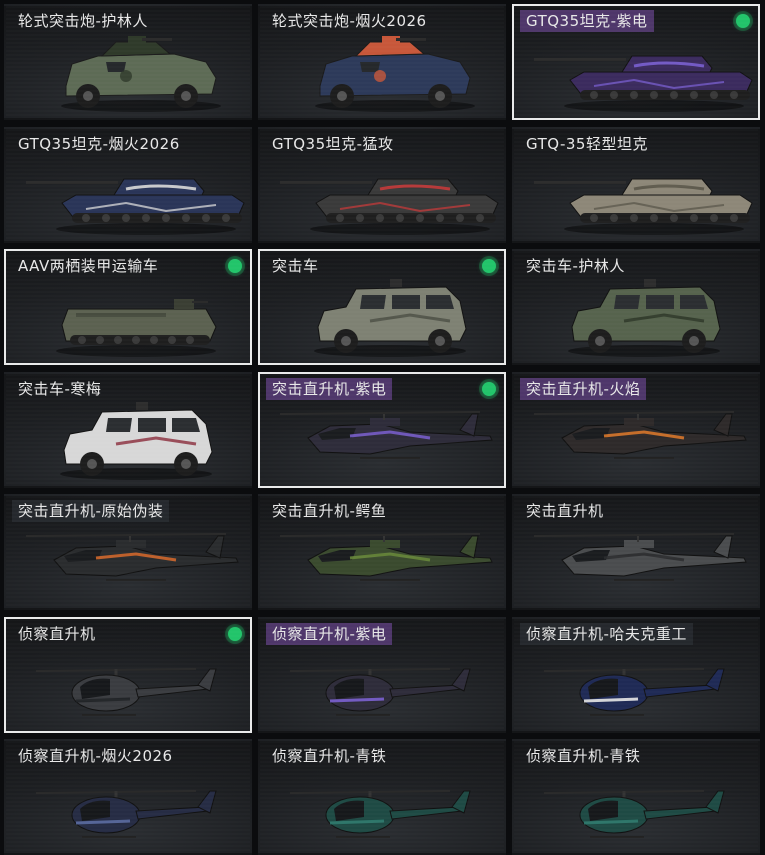  I want to click on vehicle-skin-card: GTQ35坦克-紫电, so click(636, 62).